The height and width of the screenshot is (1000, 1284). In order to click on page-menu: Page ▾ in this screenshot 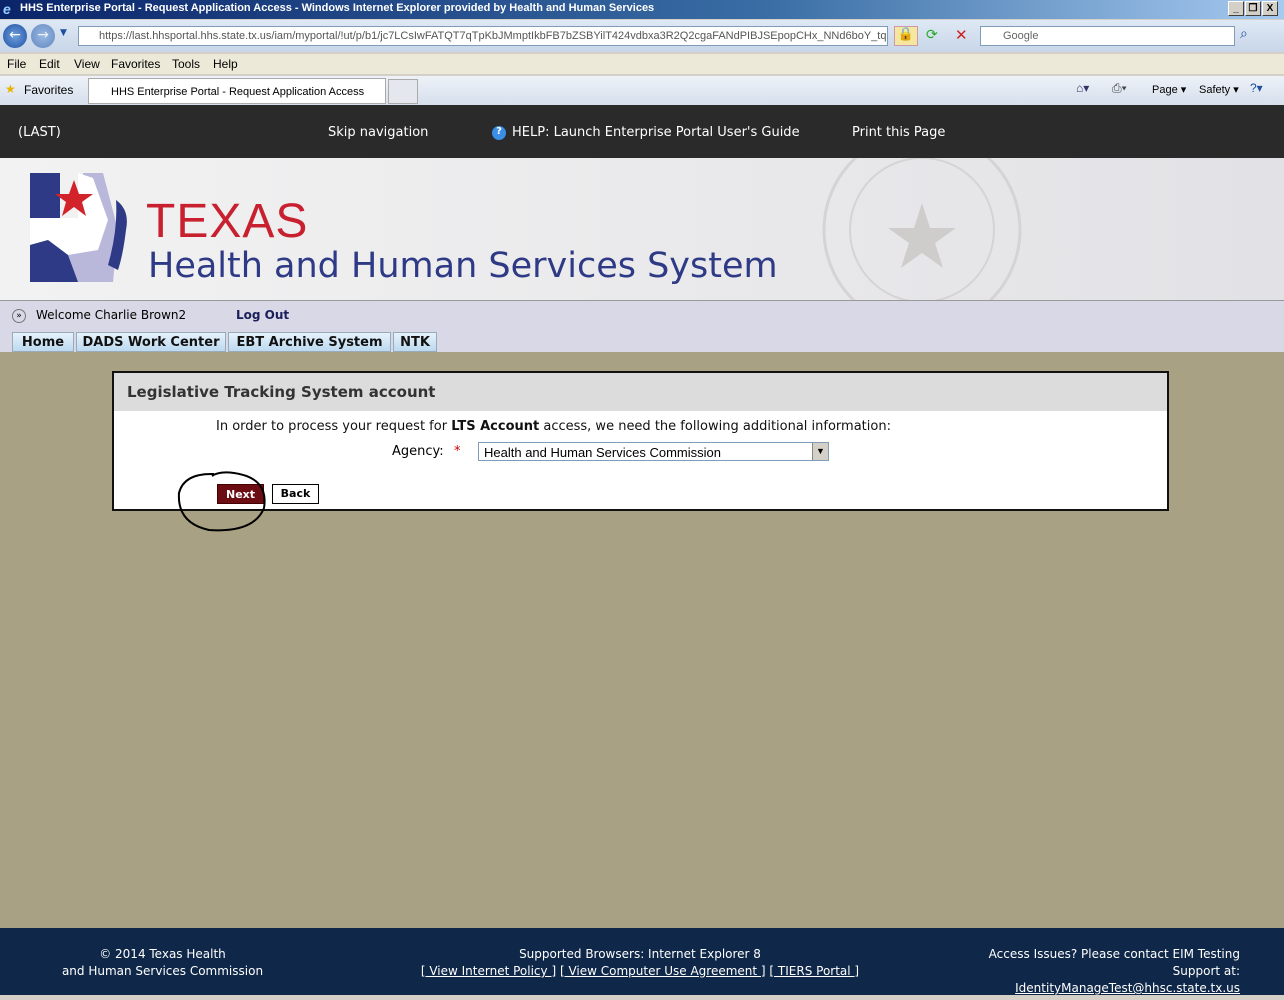, I will do `click(1169, 89)`.